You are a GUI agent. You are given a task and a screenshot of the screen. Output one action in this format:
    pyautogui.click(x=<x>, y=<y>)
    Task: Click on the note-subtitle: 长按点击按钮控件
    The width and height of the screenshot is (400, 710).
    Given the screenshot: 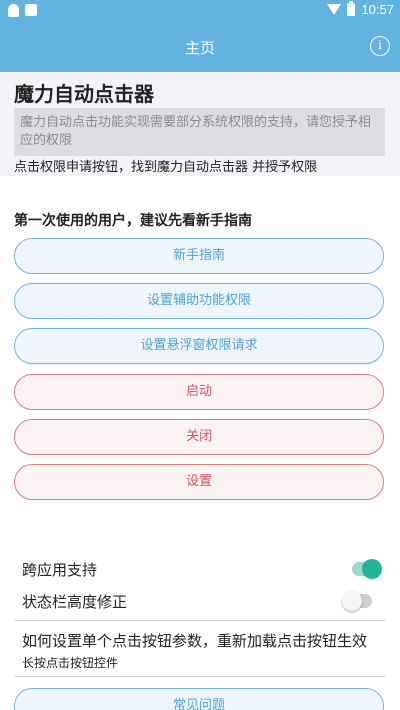 What is the action you would take?
    pyautogui.click(x=70, y=663)
    